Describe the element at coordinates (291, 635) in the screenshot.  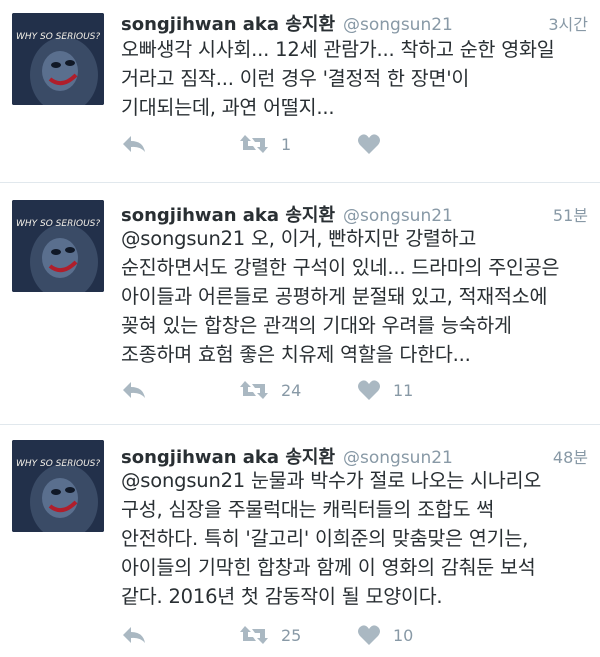
I see `retweet-count: 25` at that location.